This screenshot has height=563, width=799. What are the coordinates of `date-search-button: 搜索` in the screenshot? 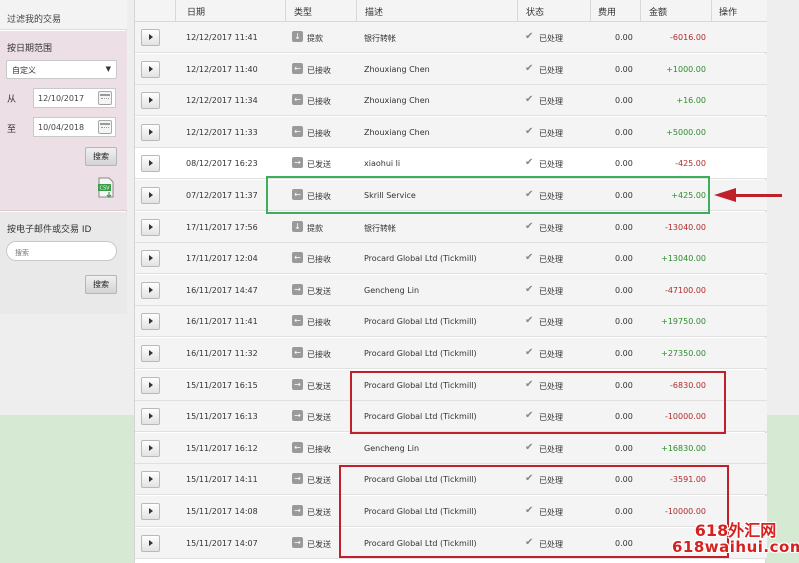 It's located at (101, 156).